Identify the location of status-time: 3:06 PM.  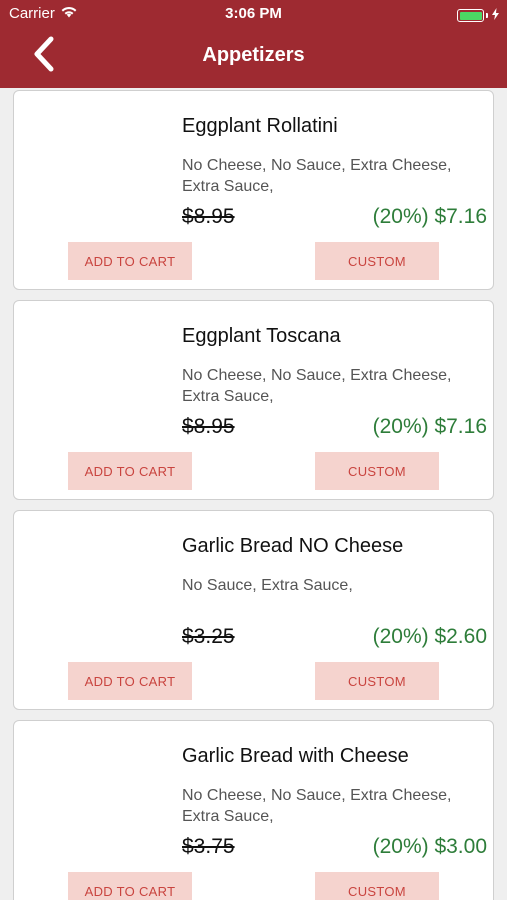
(253, 13).